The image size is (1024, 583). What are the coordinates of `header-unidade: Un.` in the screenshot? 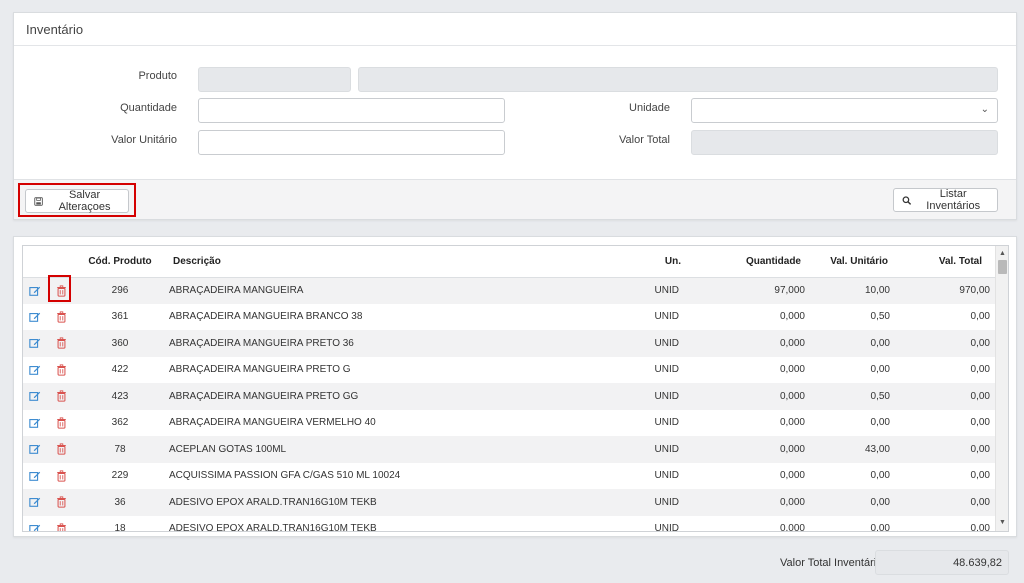 It's located at (635, 262).